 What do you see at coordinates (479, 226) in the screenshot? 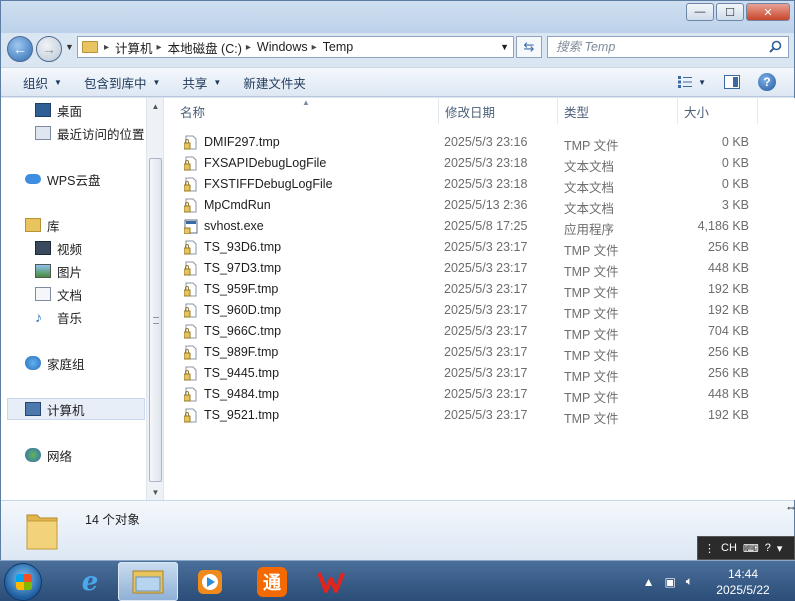
I see `file-row: svhost.exe 2025/5/8 17:25 应用程序 4,186 KB` at bounding box center [479, 226].